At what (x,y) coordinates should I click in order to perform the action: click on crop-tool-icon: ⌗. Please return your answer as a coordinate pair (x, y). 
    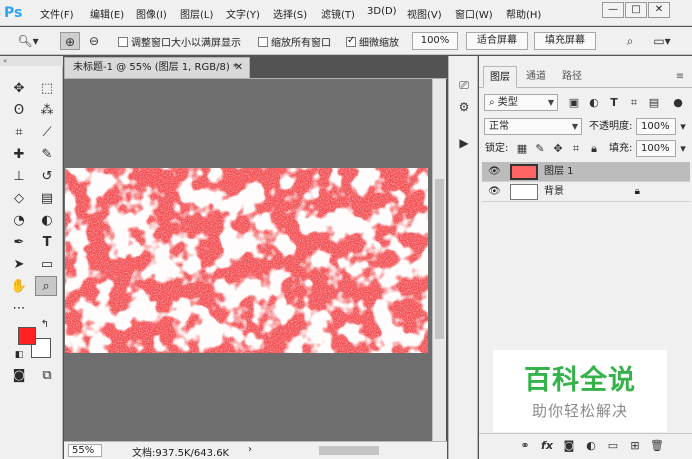
    Looking at the image, I should click on (19, 133).